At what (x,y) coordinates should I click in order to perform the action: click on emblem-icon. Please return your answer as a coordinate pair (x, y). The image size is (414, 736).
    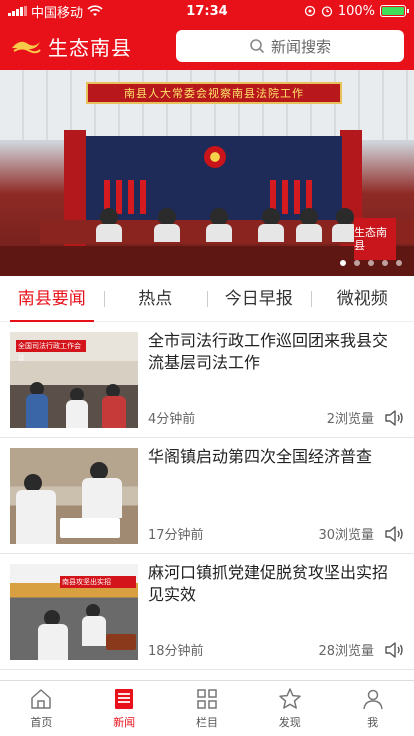
    Looking at the image, I should click on (215, 157).